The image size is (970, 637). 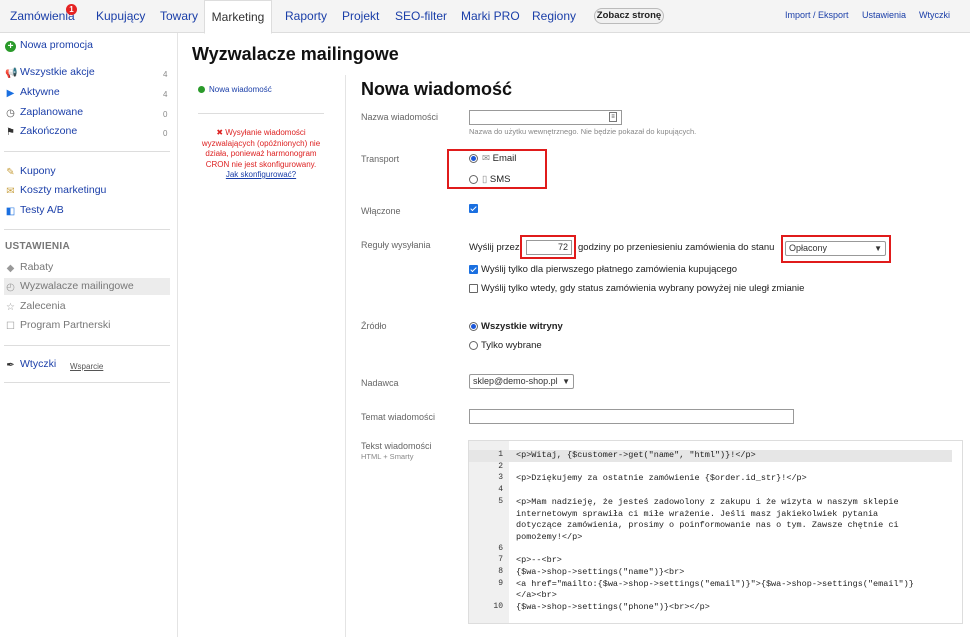 What do you see at coordinates (38, 246) in the screenshot?
I see `settings-heading: USTAWIENIA` at bounding box center [38, 246].